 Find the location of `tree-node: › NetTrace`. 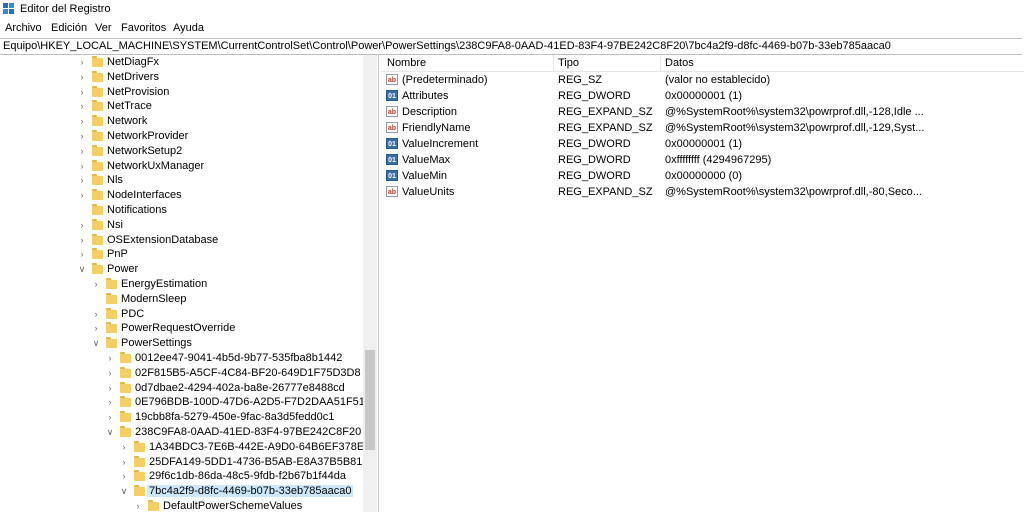

tree-node: › NetTrace is located at coordinates (180, 106).